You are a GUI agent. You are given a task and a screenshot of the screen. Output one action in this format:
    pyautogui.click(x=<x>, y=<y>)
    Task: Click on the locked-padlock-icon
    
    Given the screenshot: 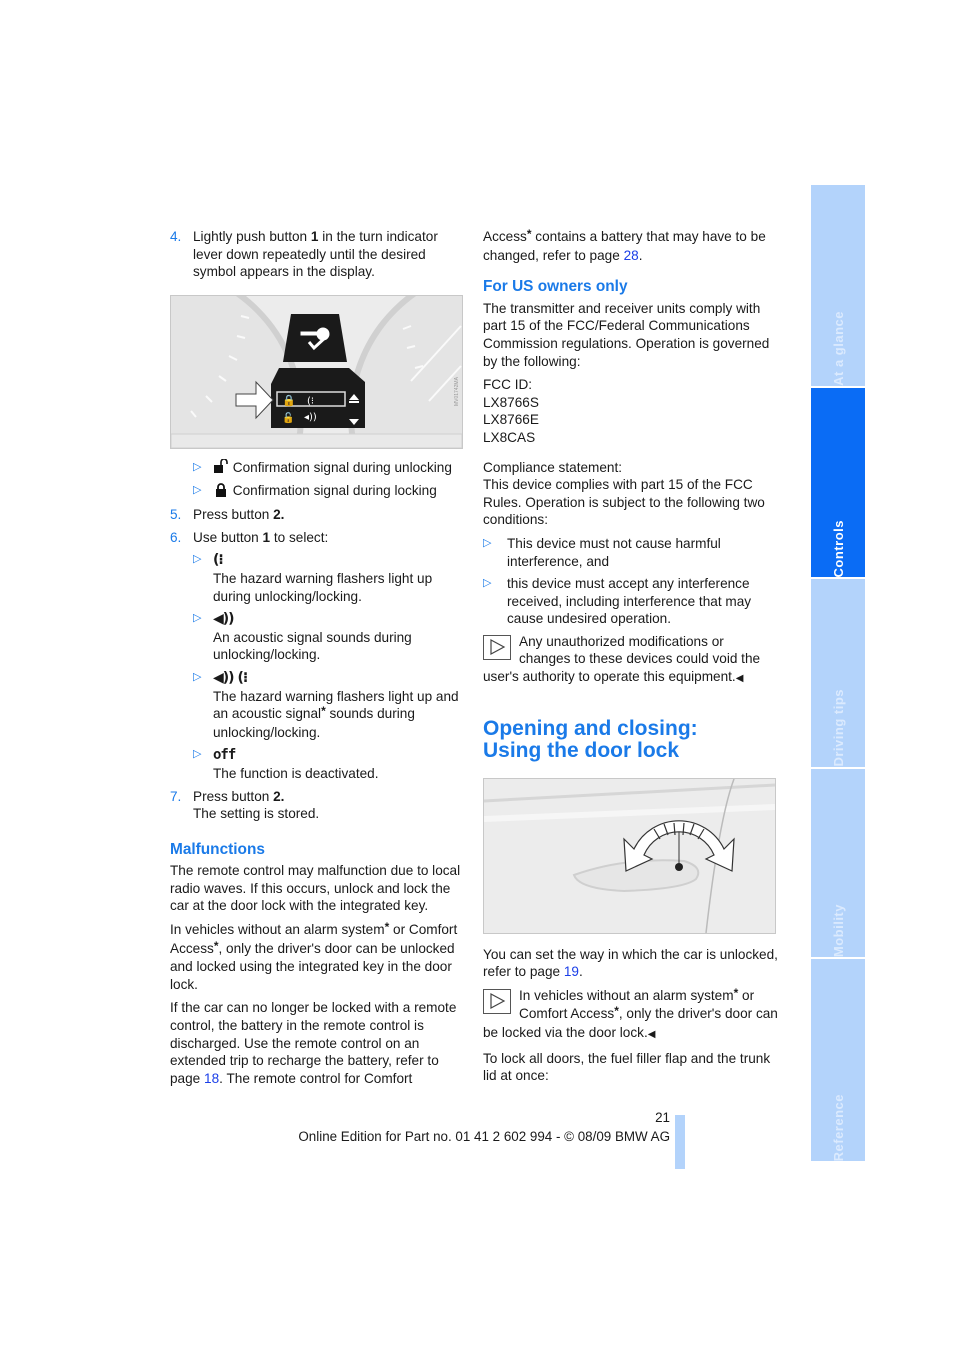 What is the action you would take?
    pyautogui.click(x=221, y=492)
    